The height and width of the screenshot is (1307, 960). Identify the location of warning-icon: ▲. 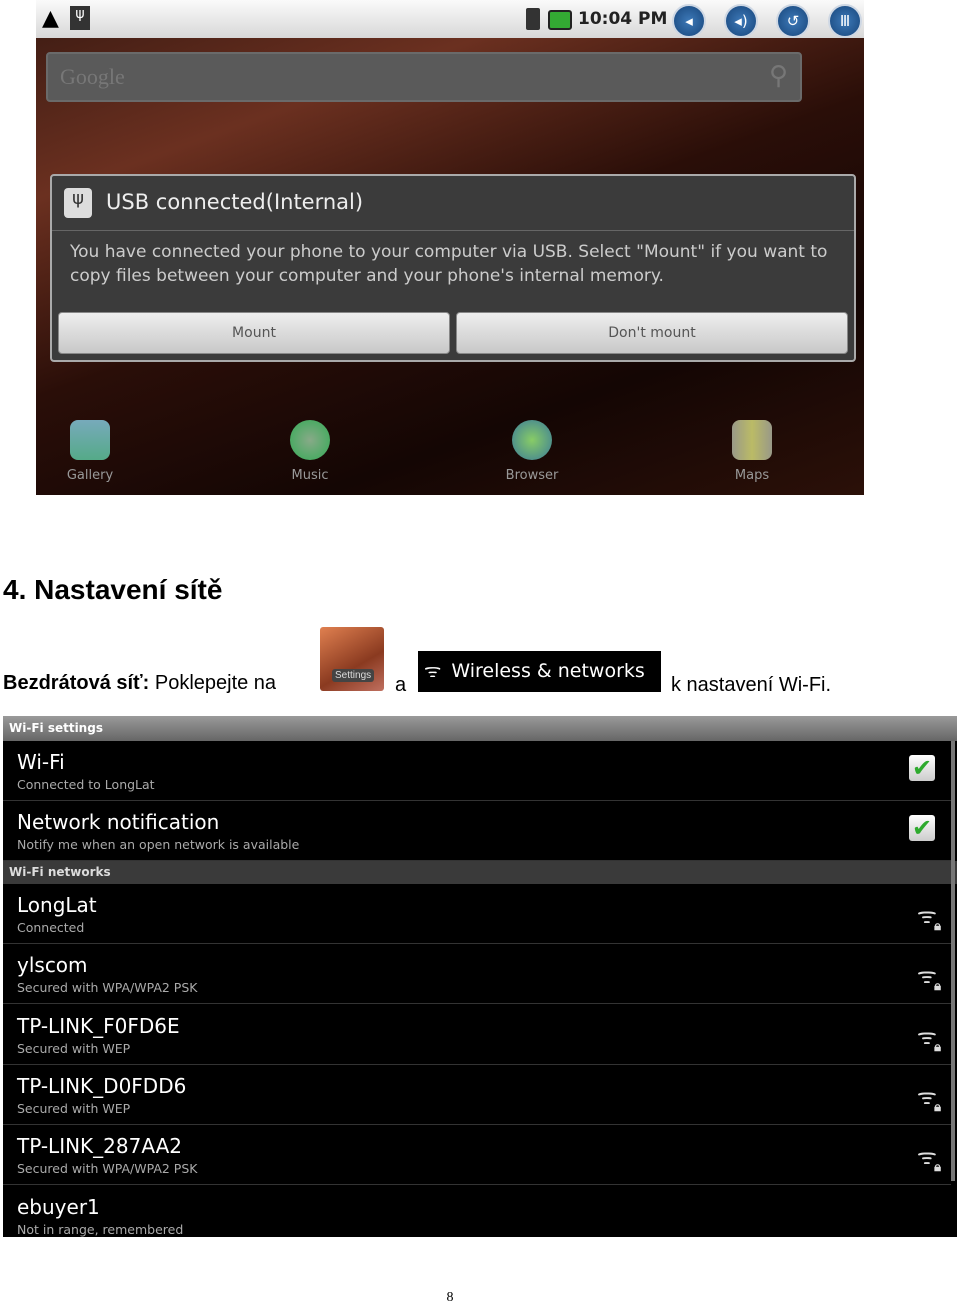
(50, 18).